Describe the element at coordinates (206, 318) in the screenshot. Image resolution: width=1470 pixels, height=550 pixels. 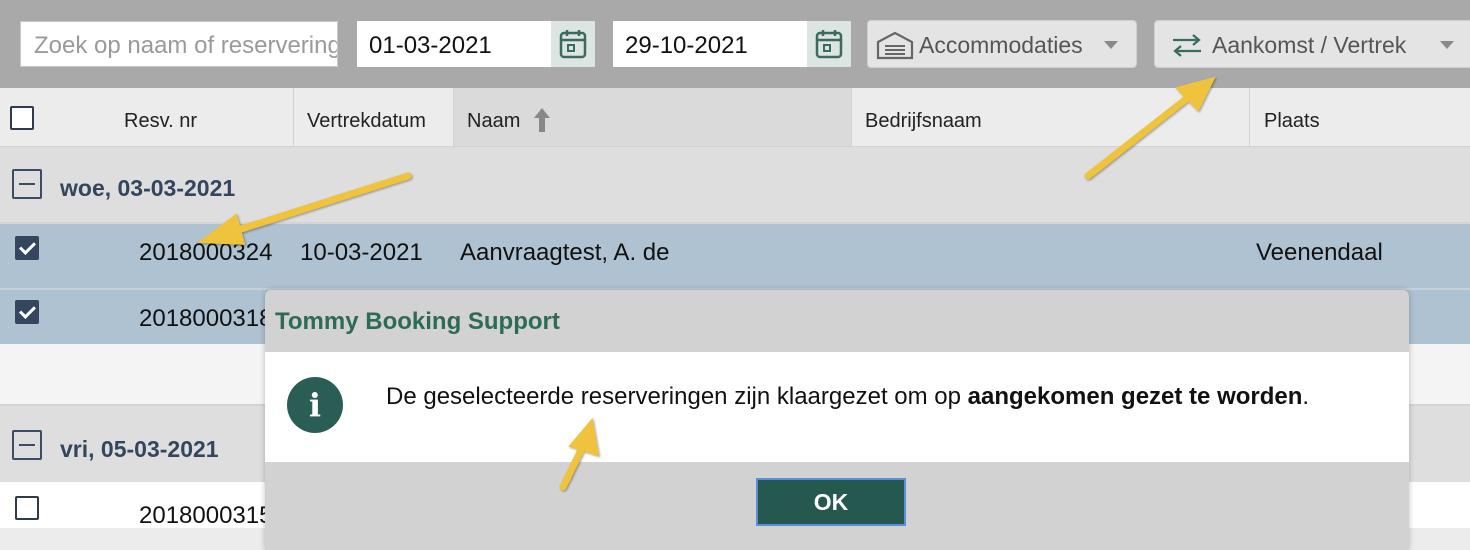
I see `resv-nr-cell: 2018000318` at that location.